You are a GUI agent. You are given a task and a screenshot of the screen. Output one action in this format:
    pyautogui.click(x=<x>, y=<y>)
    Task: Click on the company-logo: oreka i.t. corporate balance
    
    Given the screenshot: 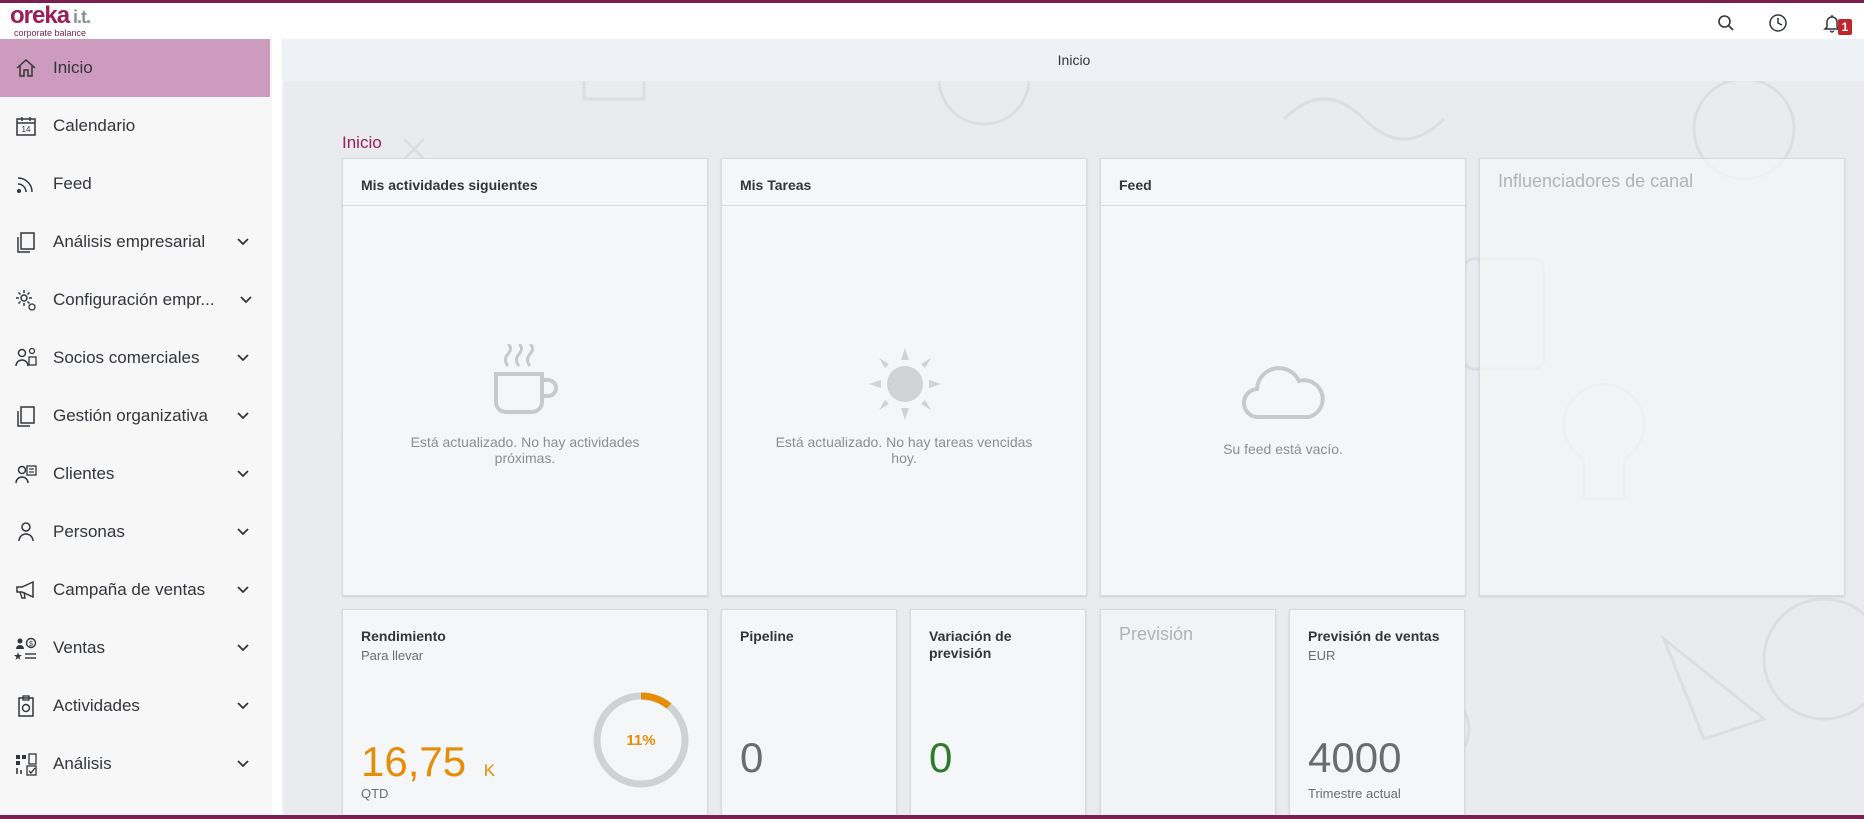 What is the action you would take?
    pyautogui.click(x=65, y=20)
    